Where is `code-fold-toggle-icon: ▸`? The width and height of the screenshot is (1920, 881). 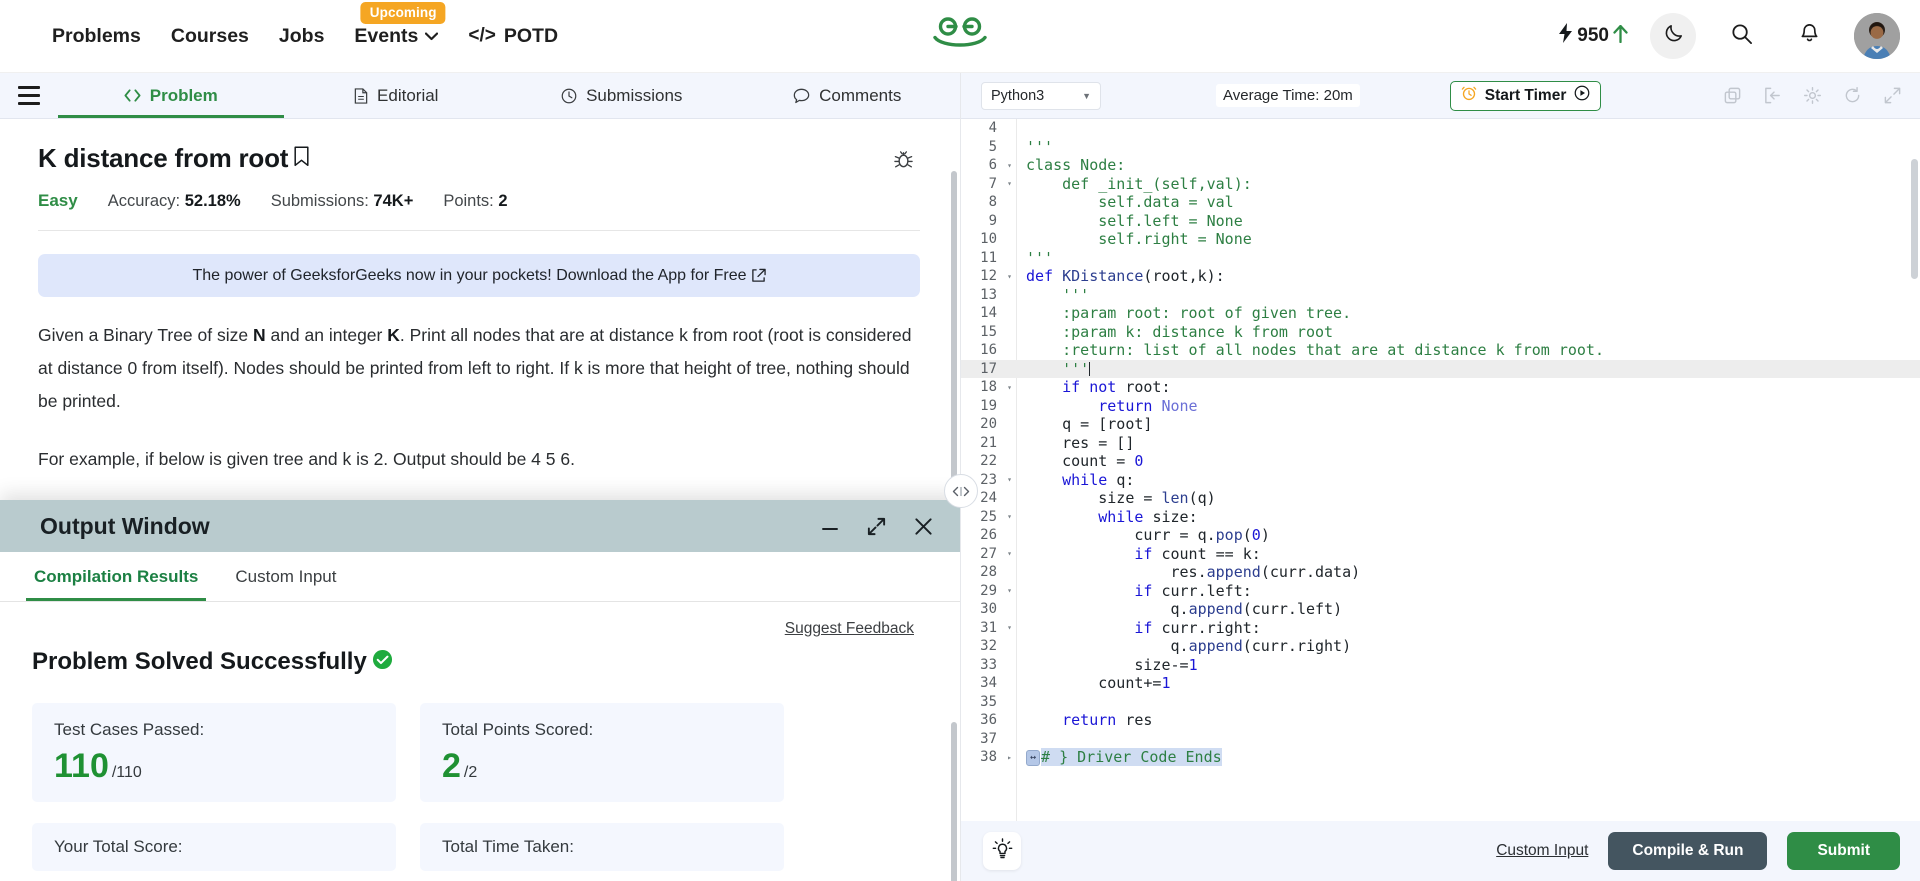 code-fold-toggle-icon: ▸ is located at coordinates (1009, 757).